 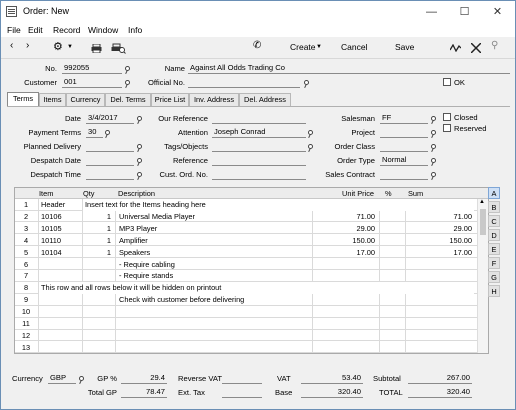 I want to click on save-button: Save, so click(x=404, y=47).